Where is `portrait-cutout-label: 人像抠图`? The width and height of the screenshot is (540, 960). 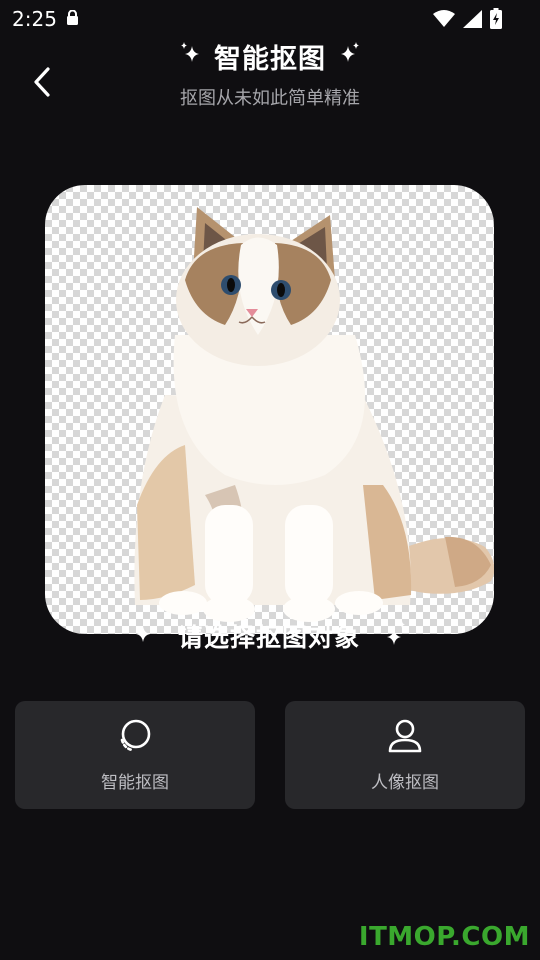 portrait-cutout-label: 人像抠图 is located at coordinates (405, 782).